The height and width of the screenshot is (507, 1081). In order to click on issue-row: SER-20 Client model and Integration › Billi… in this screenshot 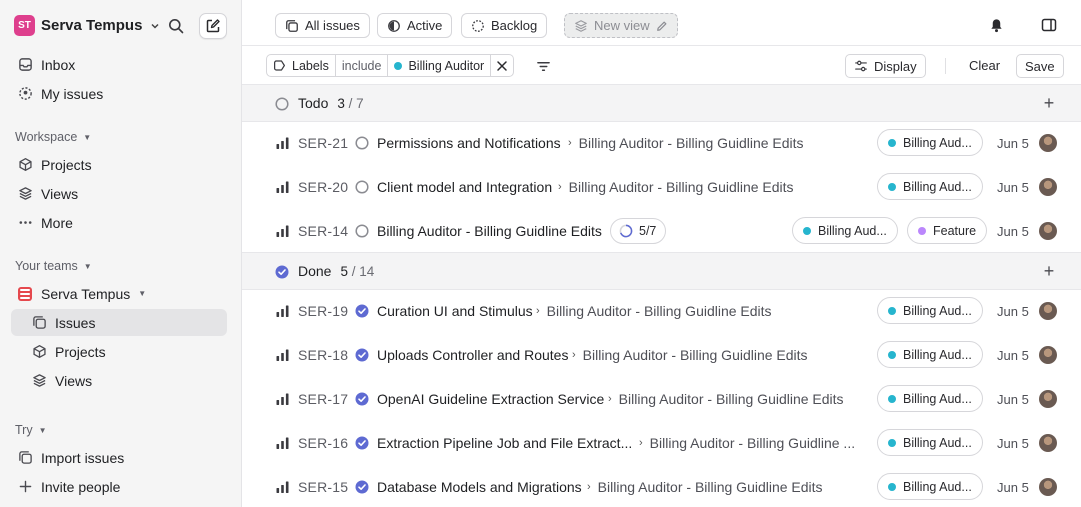, I will do `click(661, 187)`.